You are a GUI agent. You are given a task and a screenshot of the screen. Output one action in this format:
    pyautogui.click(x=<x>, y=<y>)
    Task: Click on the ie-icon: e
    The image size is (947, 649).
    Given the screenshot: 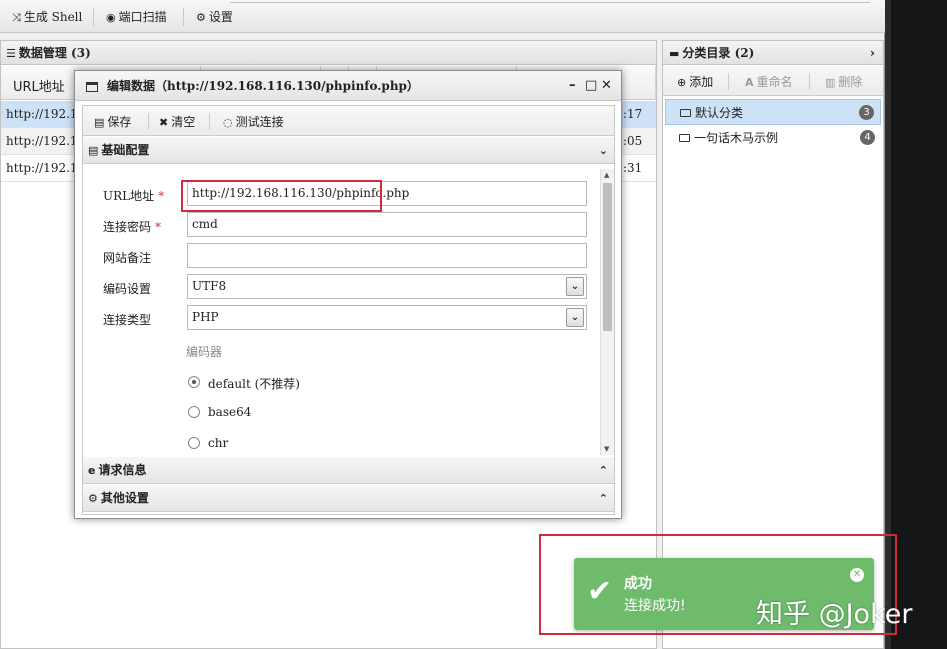 What is the action you would take?
    pyautogui.click(x=92, y=470)
    